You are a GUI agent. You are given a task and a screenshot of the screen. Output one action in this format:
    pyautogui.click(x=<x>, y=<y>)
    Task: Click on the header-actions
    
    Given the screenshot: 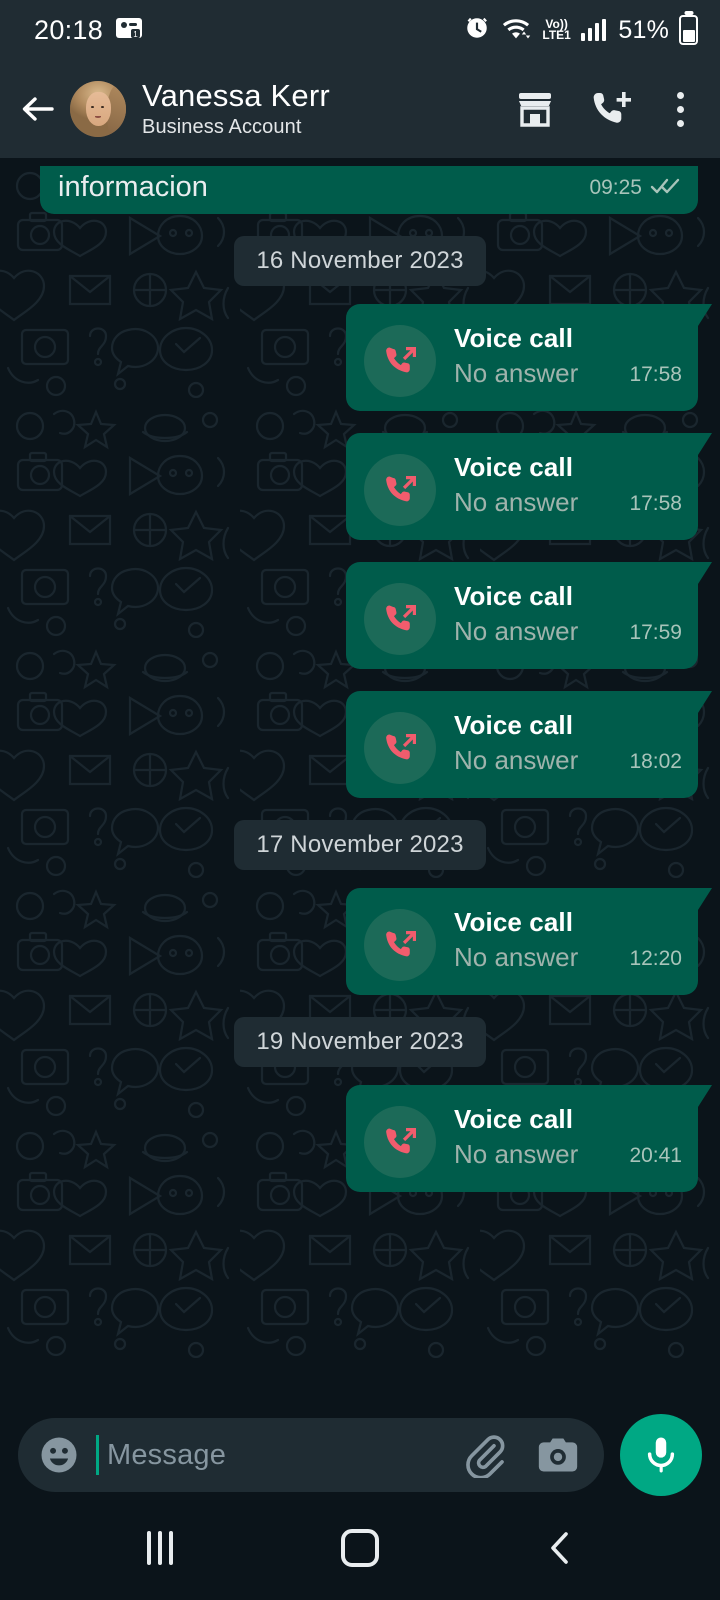 What is the action you would take?
    pyautogui.click(x=606, y=109)
    